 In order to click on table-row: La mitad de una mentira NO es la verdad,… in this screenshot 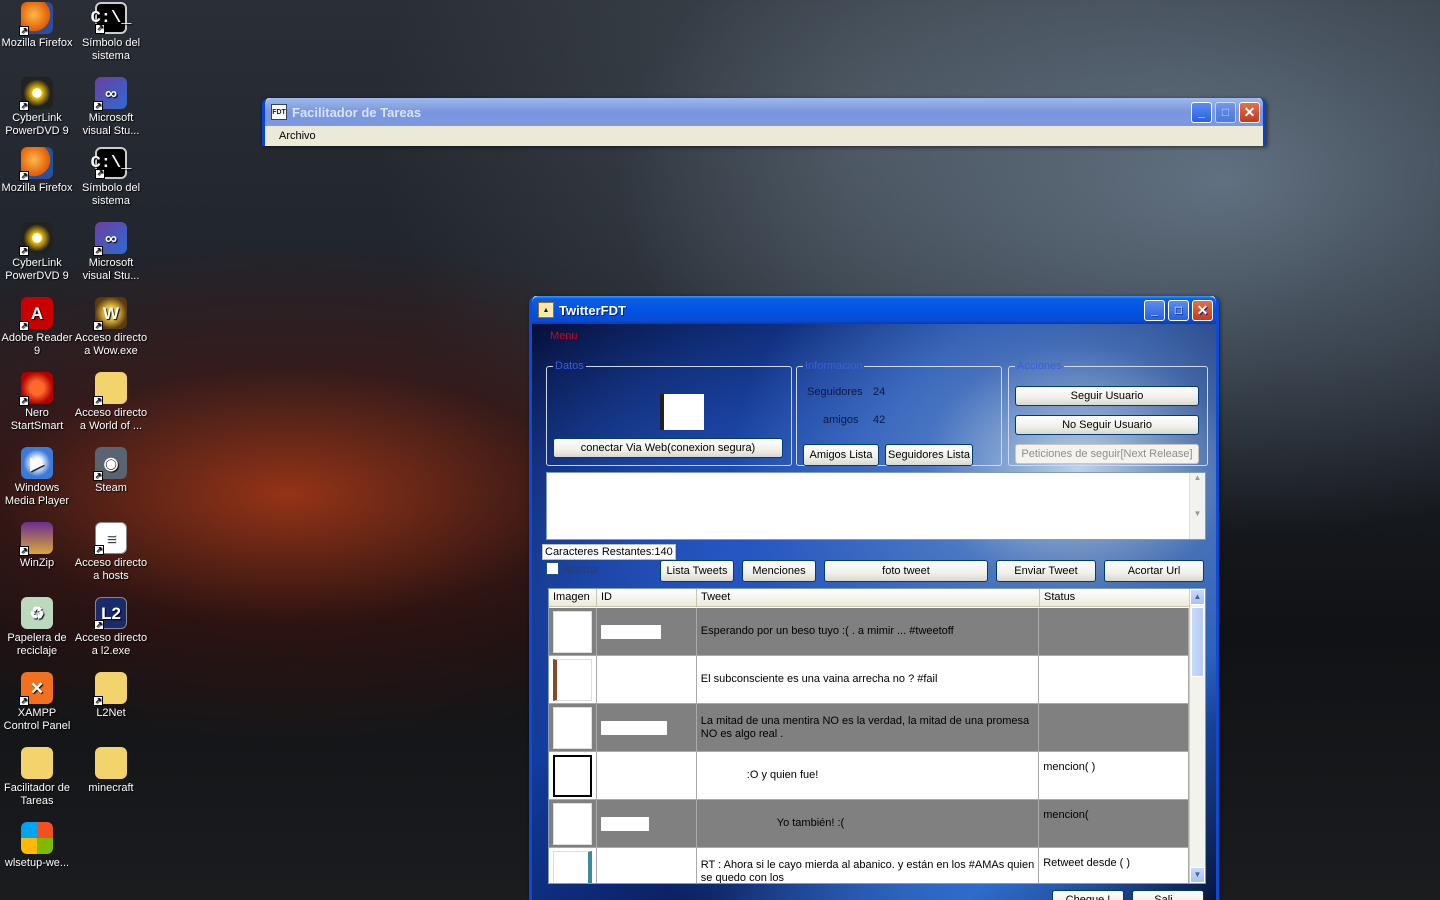, I will do `click(869, 728)`.